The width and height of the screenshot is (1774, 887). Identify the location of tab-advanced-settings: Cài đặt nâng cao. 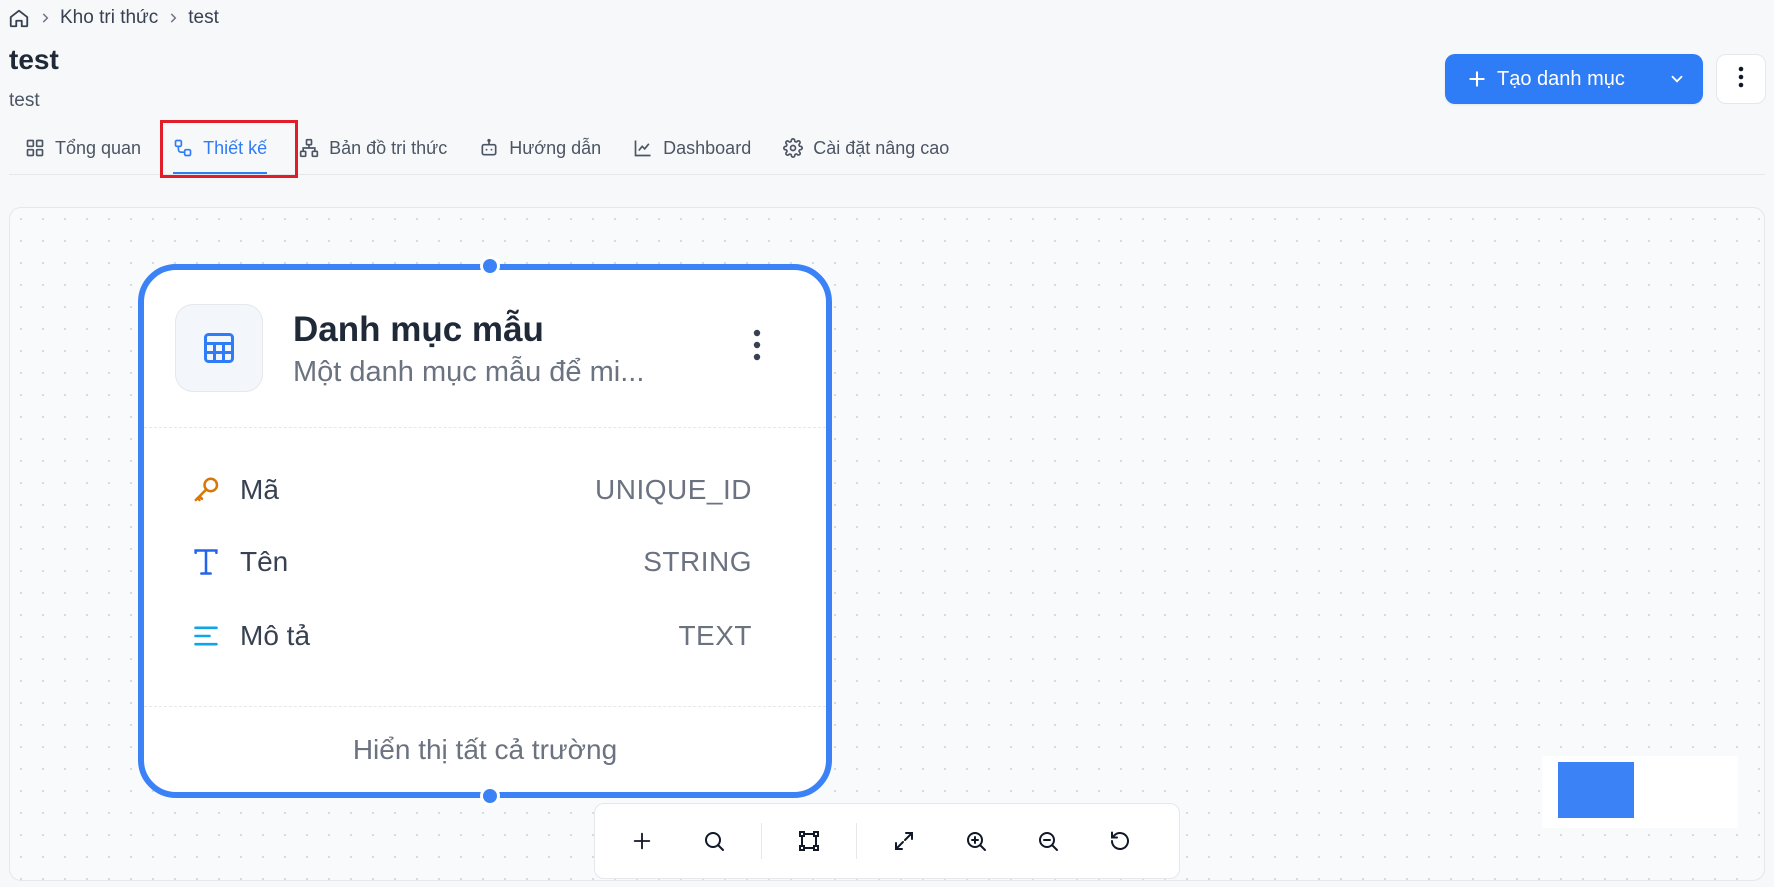
(866, 148).